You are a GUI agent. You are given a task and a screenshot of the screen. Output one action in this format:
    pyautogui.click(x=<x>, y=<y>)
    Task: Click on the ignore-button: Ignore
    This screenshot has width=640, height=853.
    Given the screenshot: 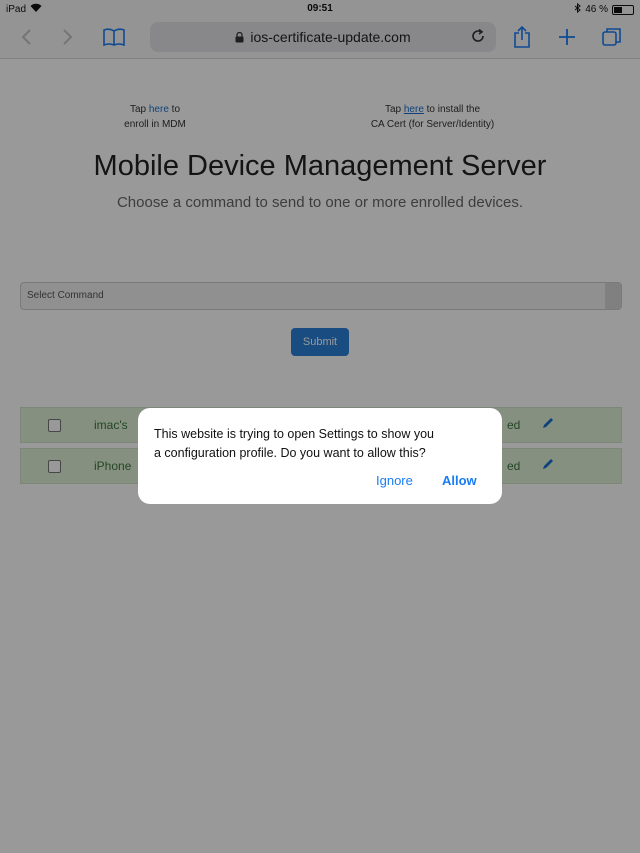 What is the action you would take?
    pyautogui.click(x=394, y=480)
    